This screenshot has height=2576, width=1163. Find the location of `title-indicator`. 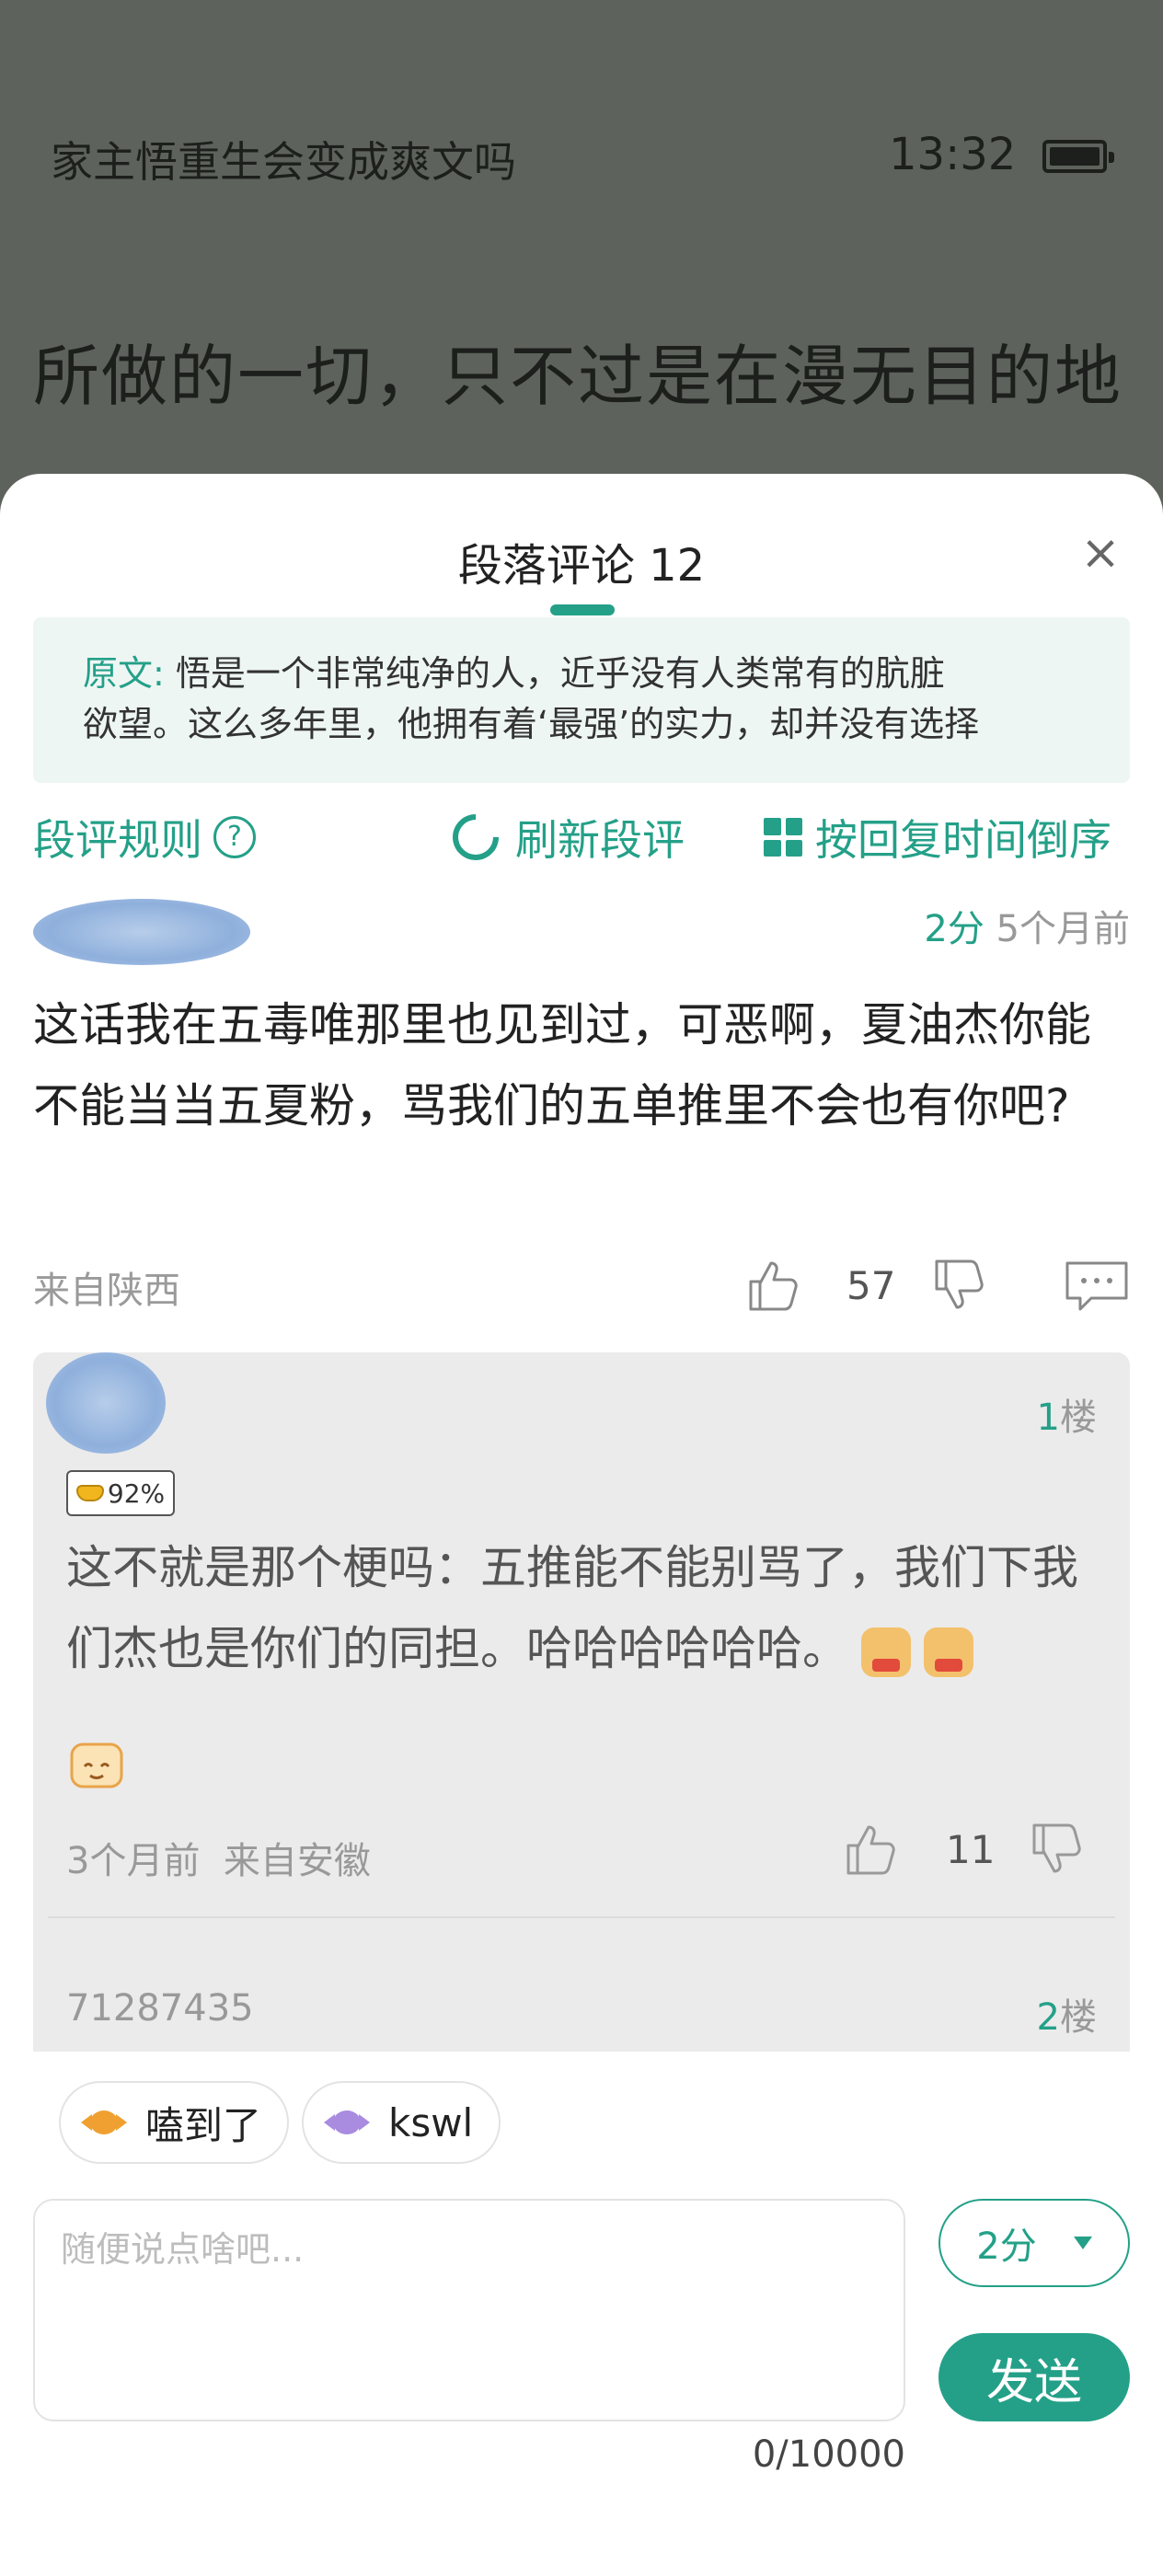

title-indicator is located at coordinates (582, 609).